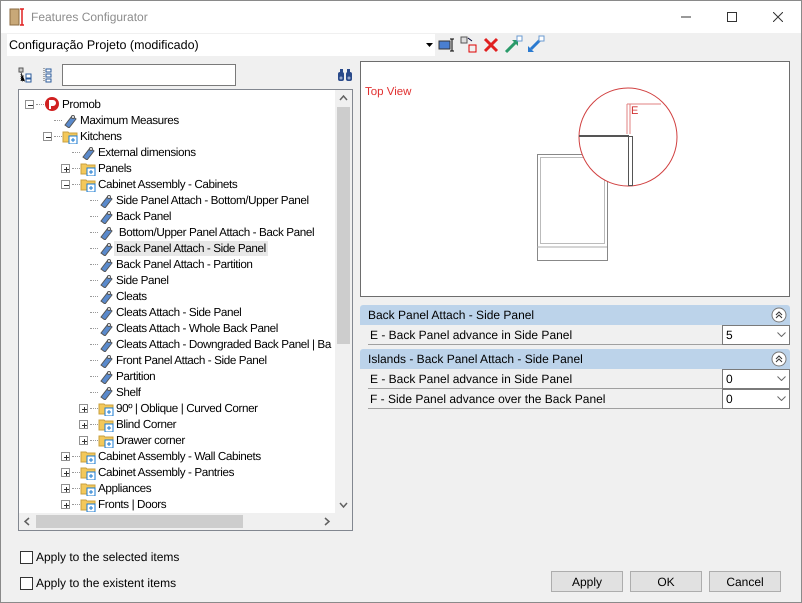 This screenshot has height=603, width=802. Describe the element at coordinates (191, 248) in the screenshot. I see `tree-item: Back Panel Attach - Side Panel` at that location.